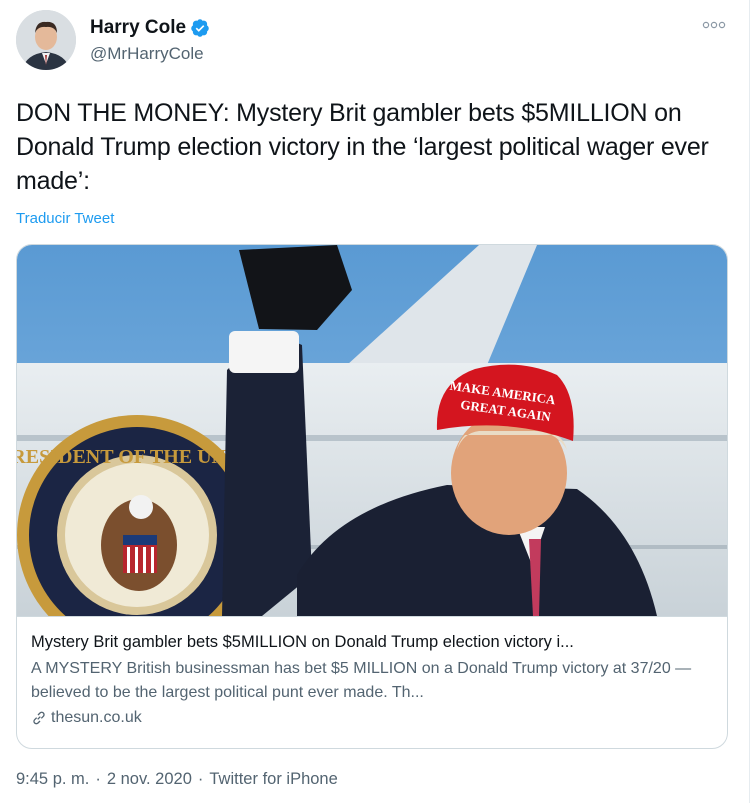 The width and height of the screenshot is (750, 803). Describe the element at coordinates (52, 779) in the screenshot. I see `tweet-time: 9:45 p. m.` at that location.